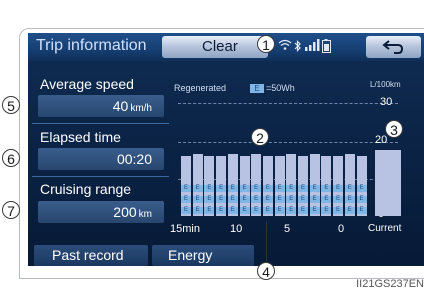 Image resolution: width=424 pixels, height=291 pixels. What do you see at coordinates (11, 105) in the screenshot?
I see `callout-5: 5` at bounding box center [11, 105].